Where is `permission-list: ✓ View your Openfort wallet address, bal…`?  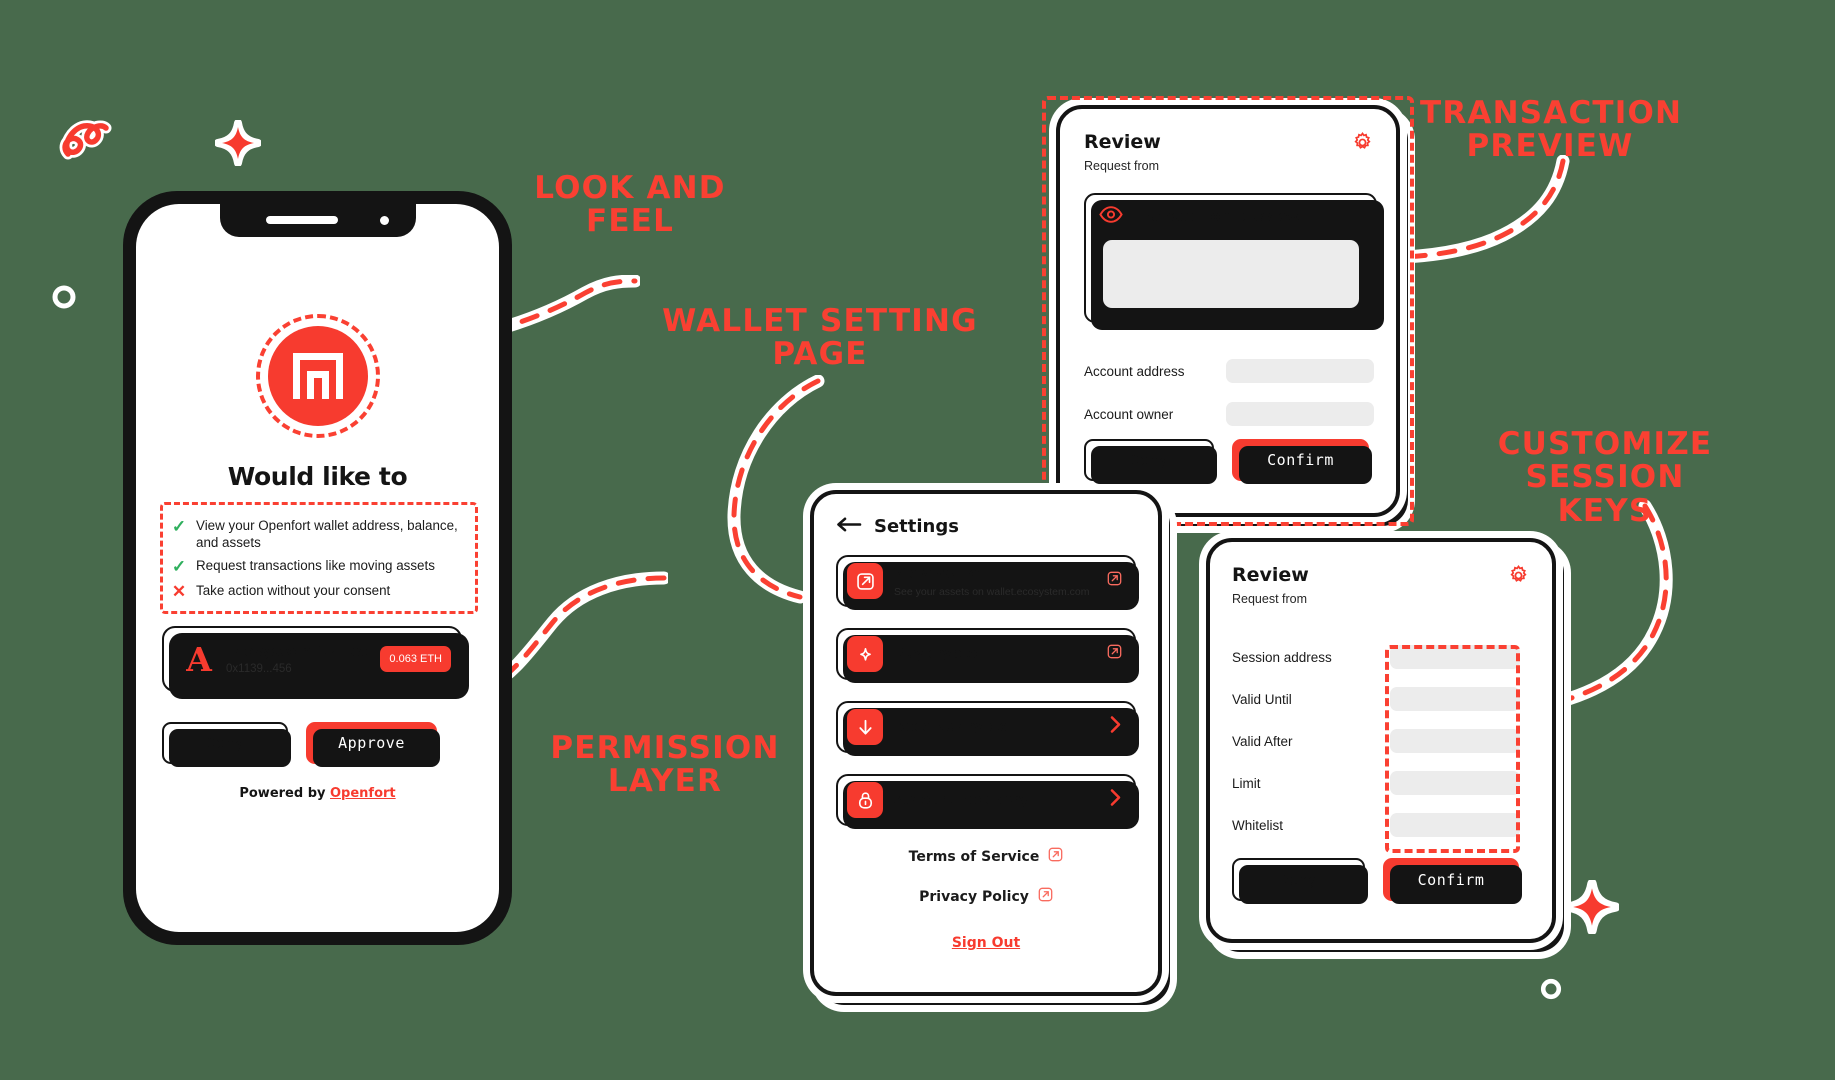 permission-list: ✓ View your Openfort wallet address, bal… is located at coordinates (319, 558).